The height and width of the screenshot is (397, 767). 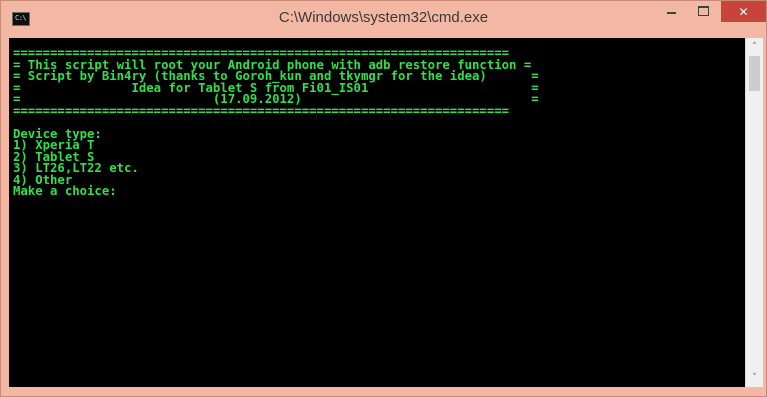 I want to click on close-icon: ✕, so click(x=743, y=11).